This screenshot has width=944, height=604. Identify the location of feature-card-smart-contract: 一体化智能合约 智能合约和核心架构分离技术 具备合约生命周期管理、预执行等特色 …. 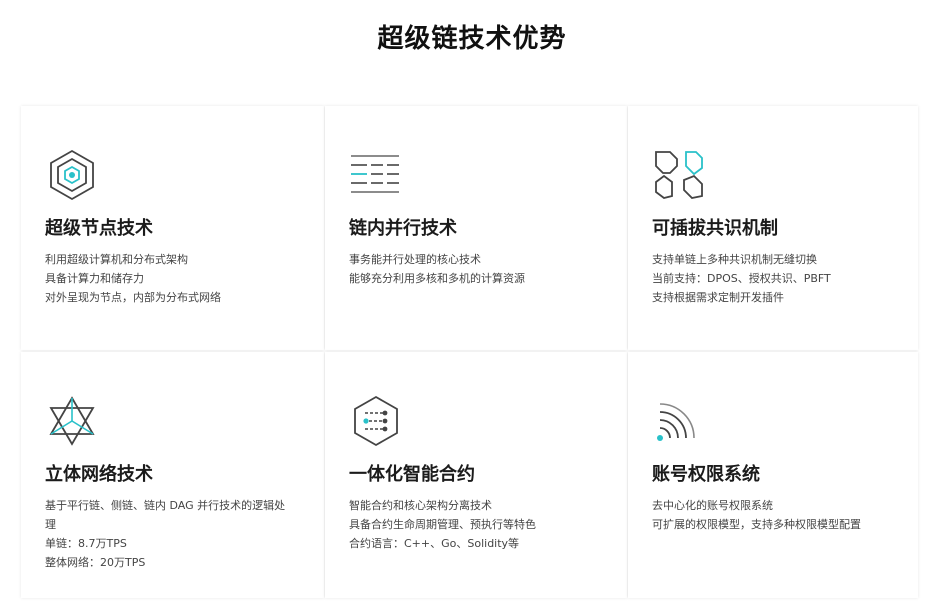
(476, 475).